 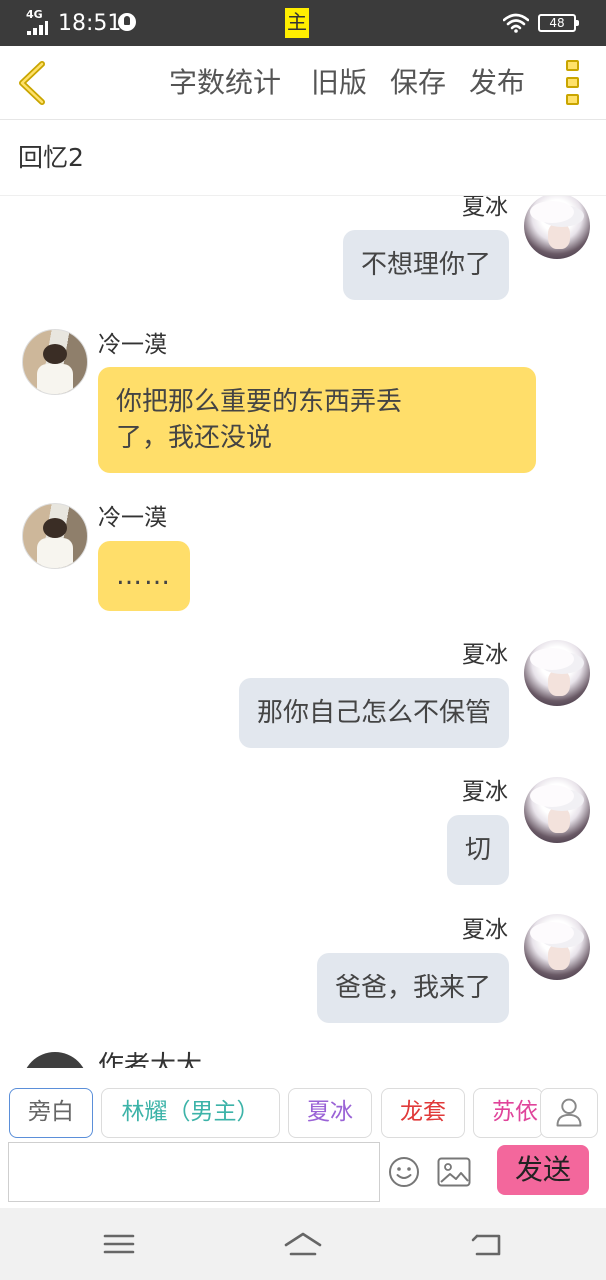 What do you see at coordinates (516, 23) in the screenshot?
I see `wifi-icon` at bounding box center [516, 23].